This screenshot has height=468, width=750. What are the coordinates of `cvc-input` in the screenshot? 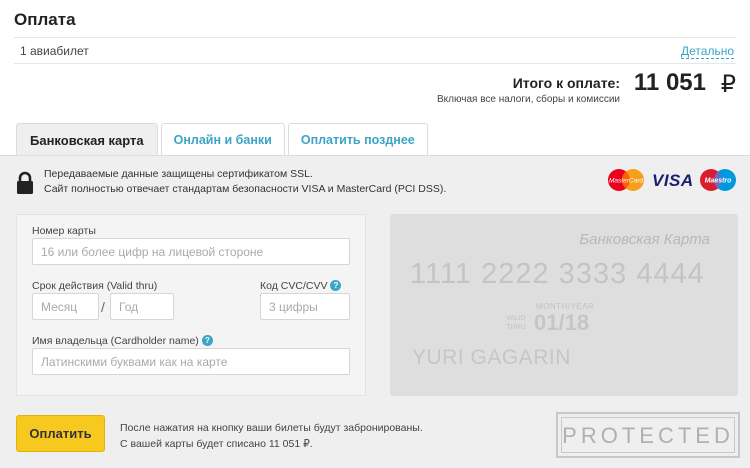 It's located at (305, 306).